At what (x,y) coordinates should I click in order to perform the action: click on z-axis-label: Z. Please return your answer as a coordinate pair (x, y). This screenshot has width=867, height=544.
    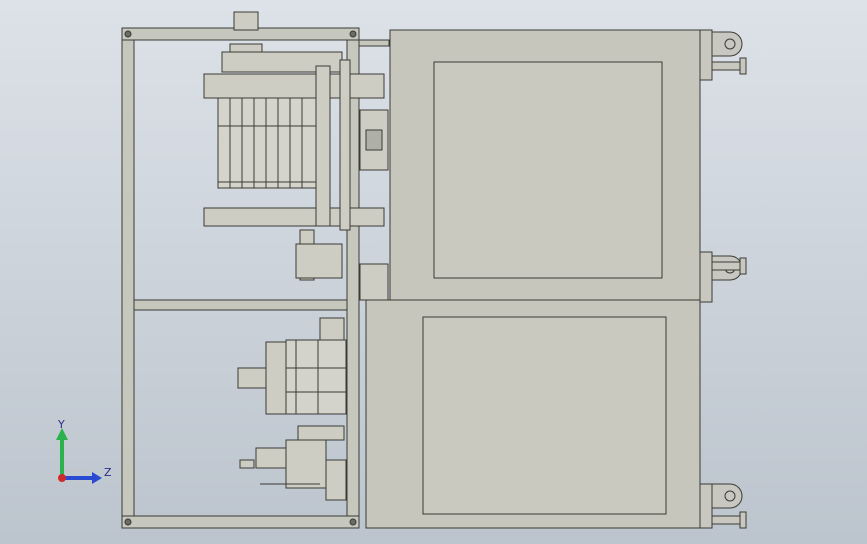
    Looking at the image, I should click on (108, 472).